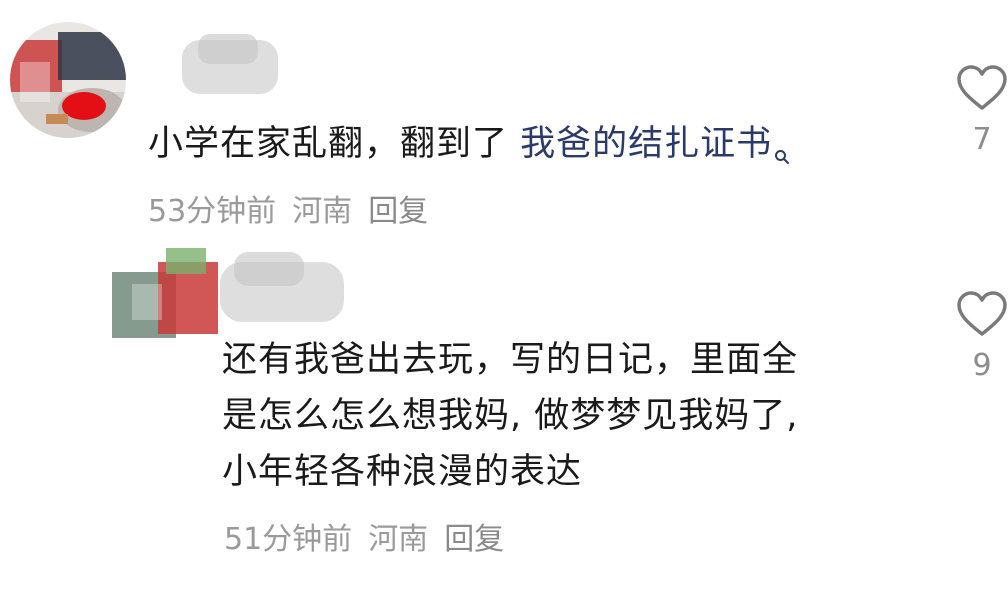  I want to click on like-count: 7, so click(982, 139).